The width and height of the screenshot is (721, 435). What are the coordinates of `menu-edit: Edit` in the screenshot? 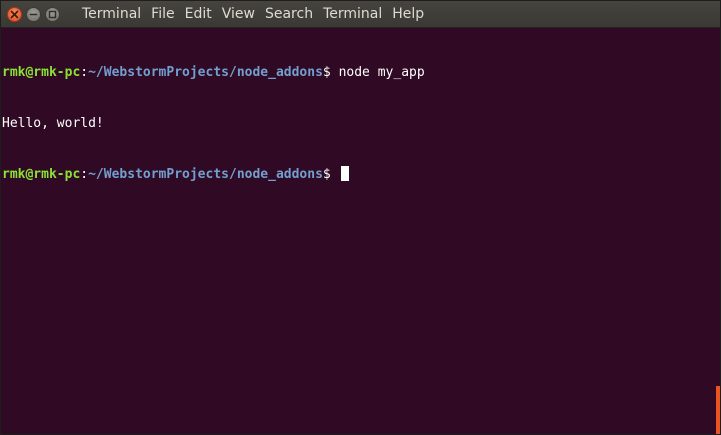 It's located at (198, 14).